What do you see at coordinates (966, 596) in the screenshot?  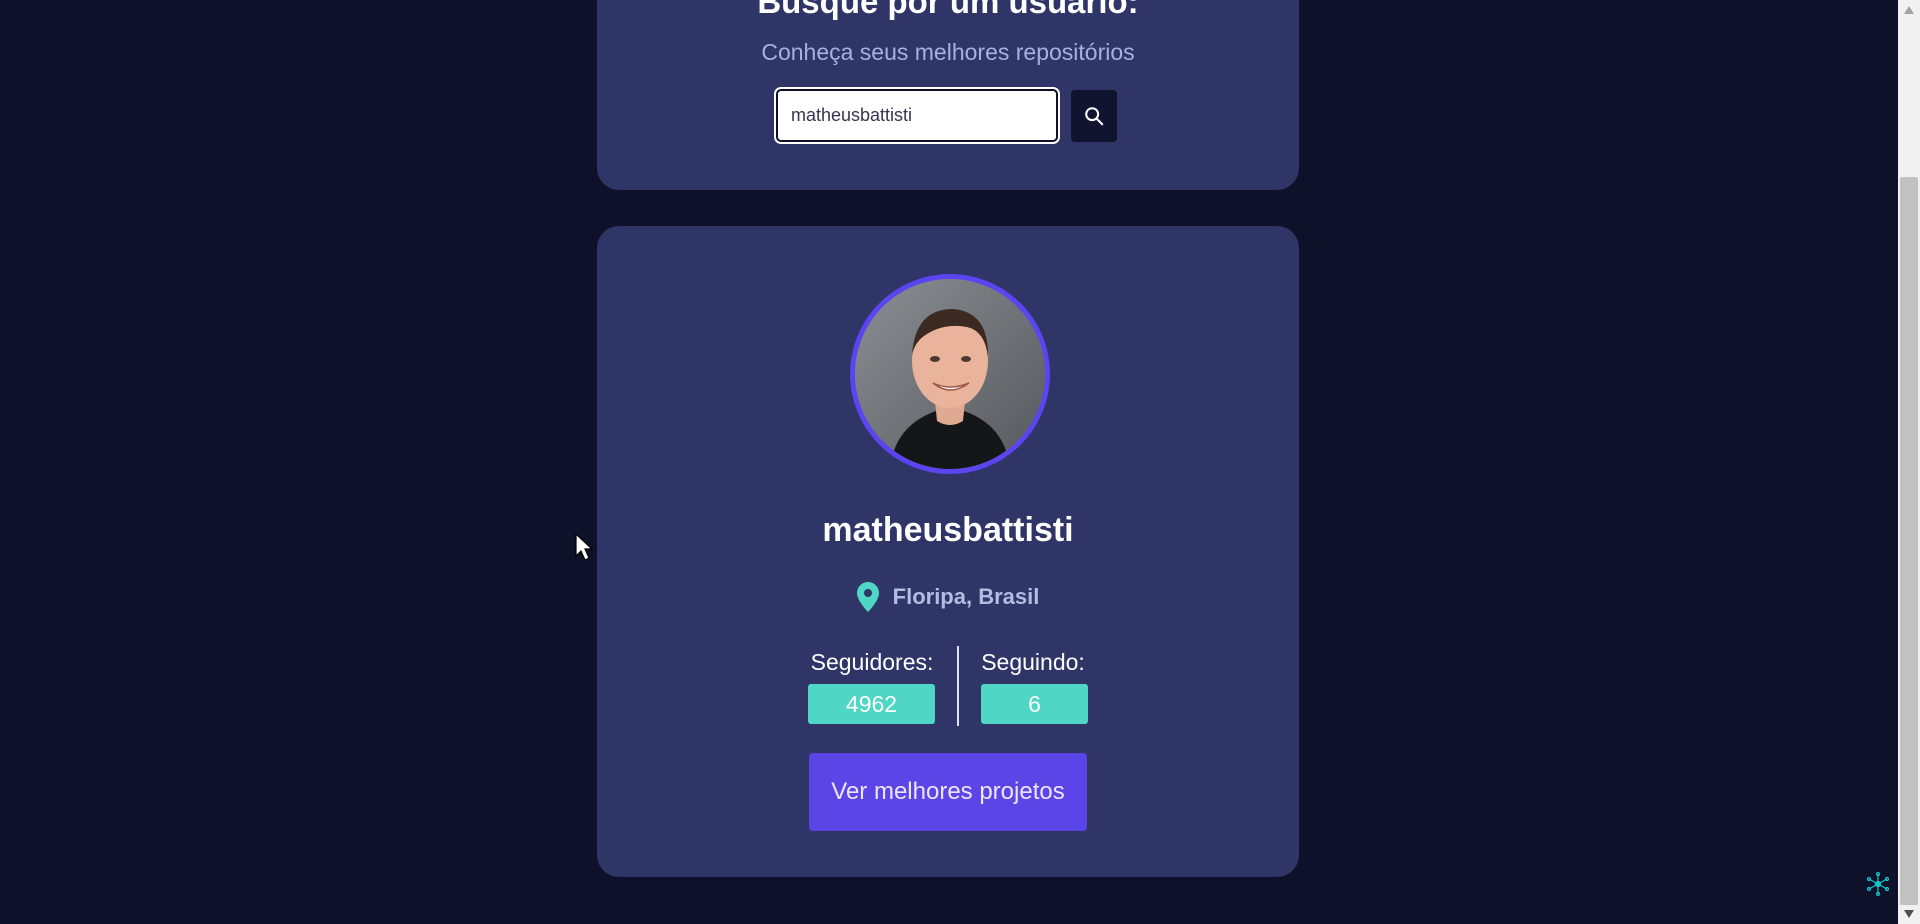 I see `location-text: Floripa, Brasil` at bounding box center [966, 596].